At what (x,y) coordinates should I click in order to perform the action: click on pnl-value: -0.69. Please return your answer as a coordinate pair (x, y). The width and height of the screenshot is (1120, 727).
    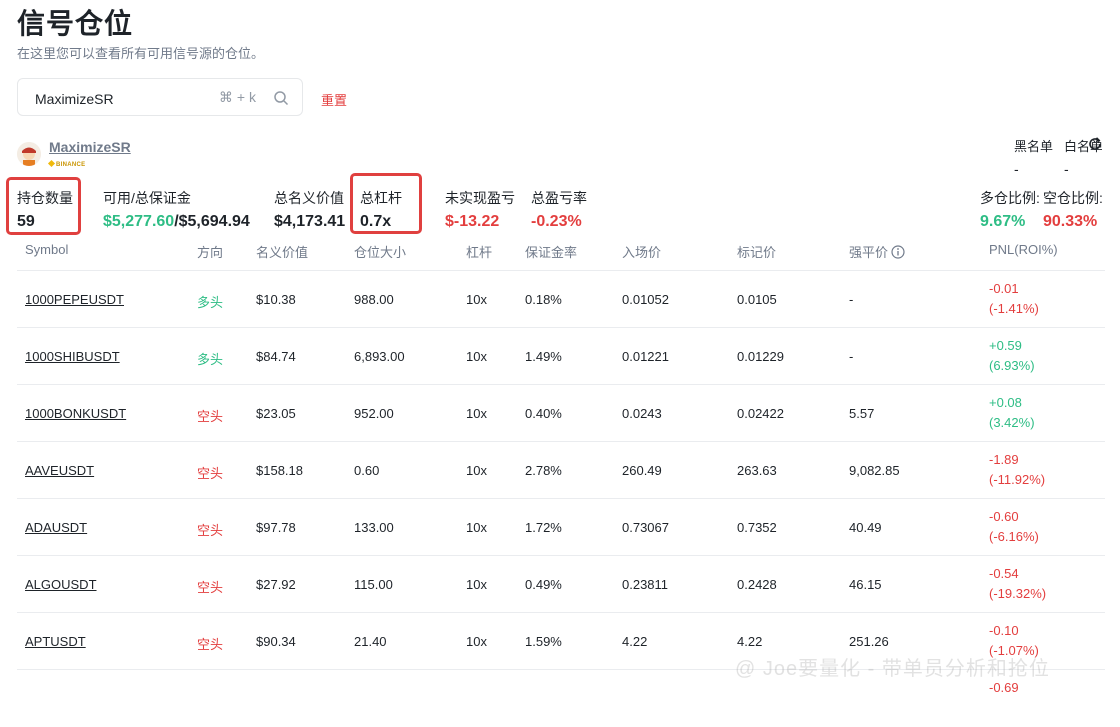
    Looking at the image, I should click on (1004, 687).